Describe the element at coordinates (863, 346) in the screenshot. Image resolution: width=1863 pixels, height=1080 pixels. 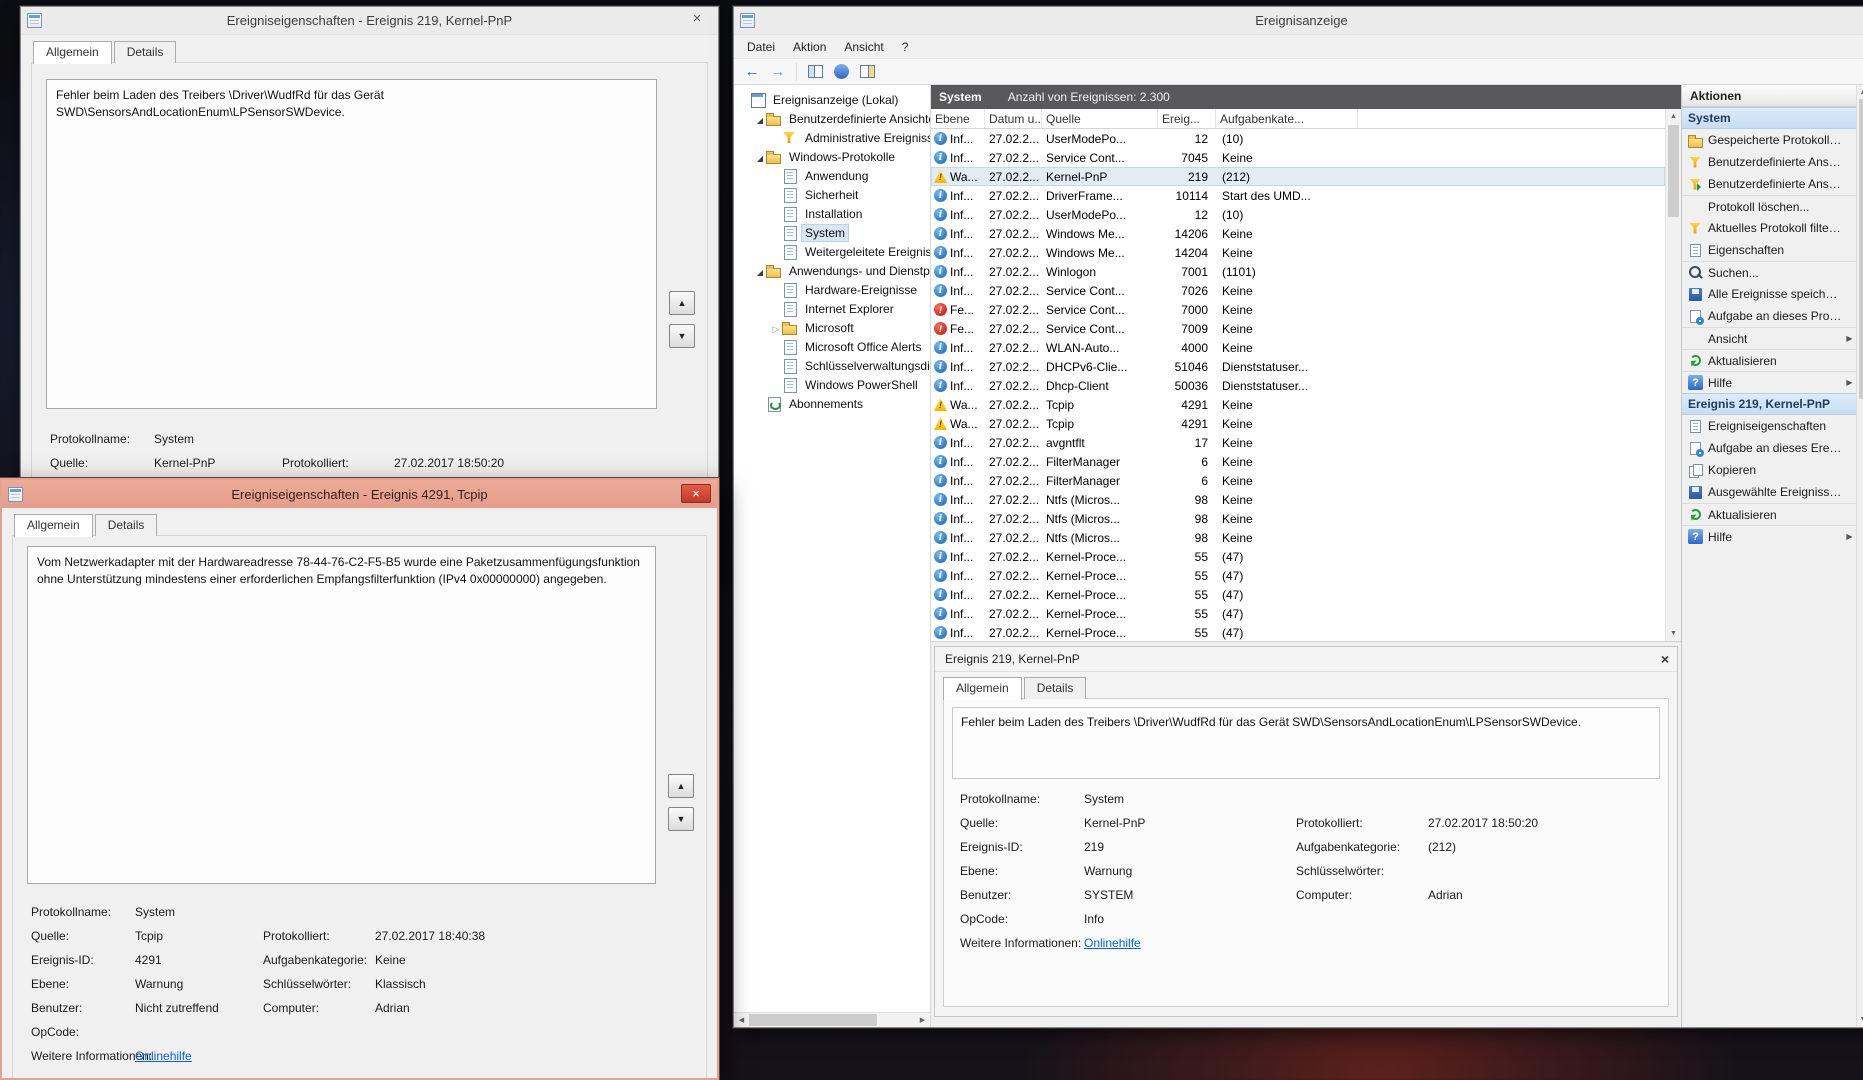
I see `tree-item-label: Microsoft Office Alerts` at that location.